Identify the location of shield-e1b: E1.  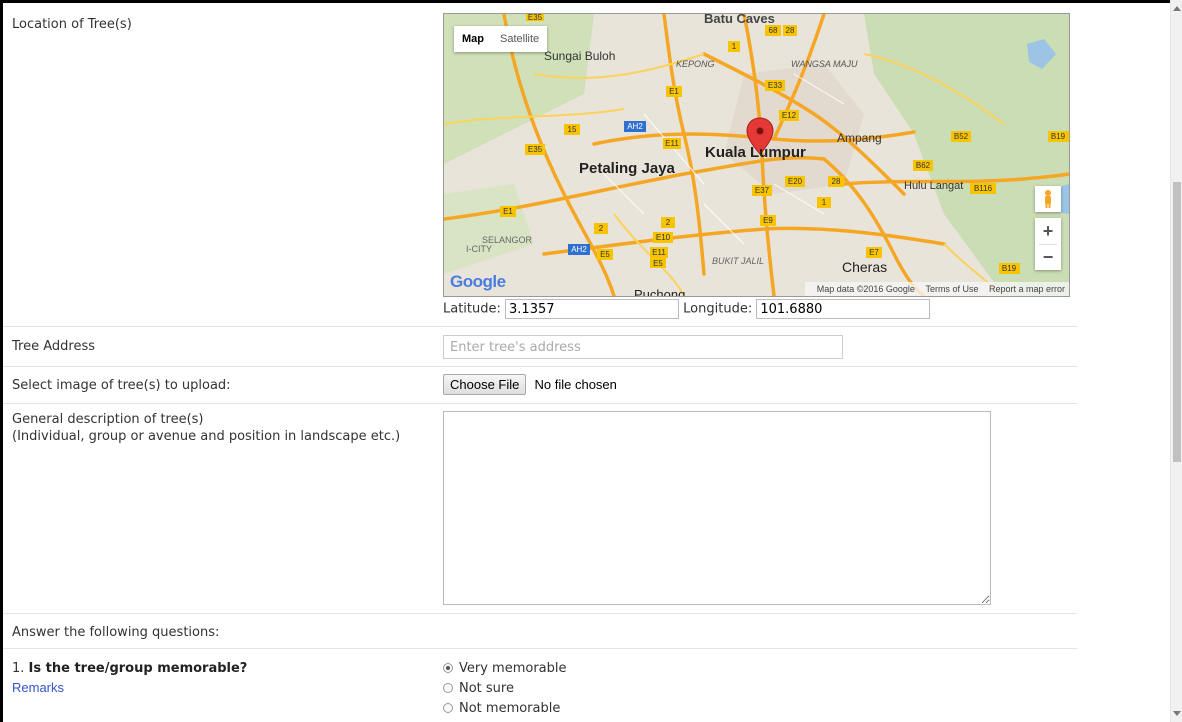
(508, 211).